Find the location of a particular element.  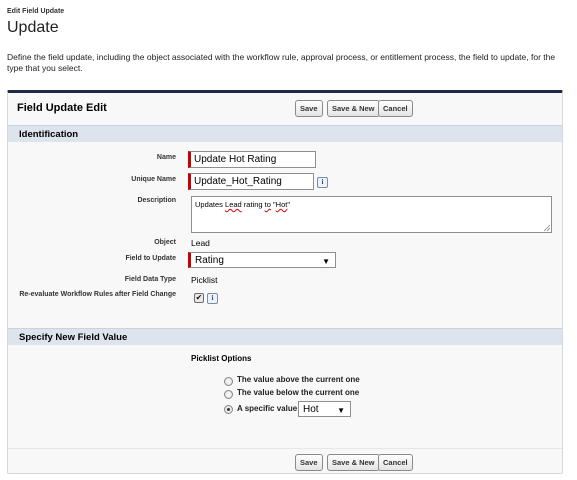

object-value: Lead is located at coordinates (200, 243).